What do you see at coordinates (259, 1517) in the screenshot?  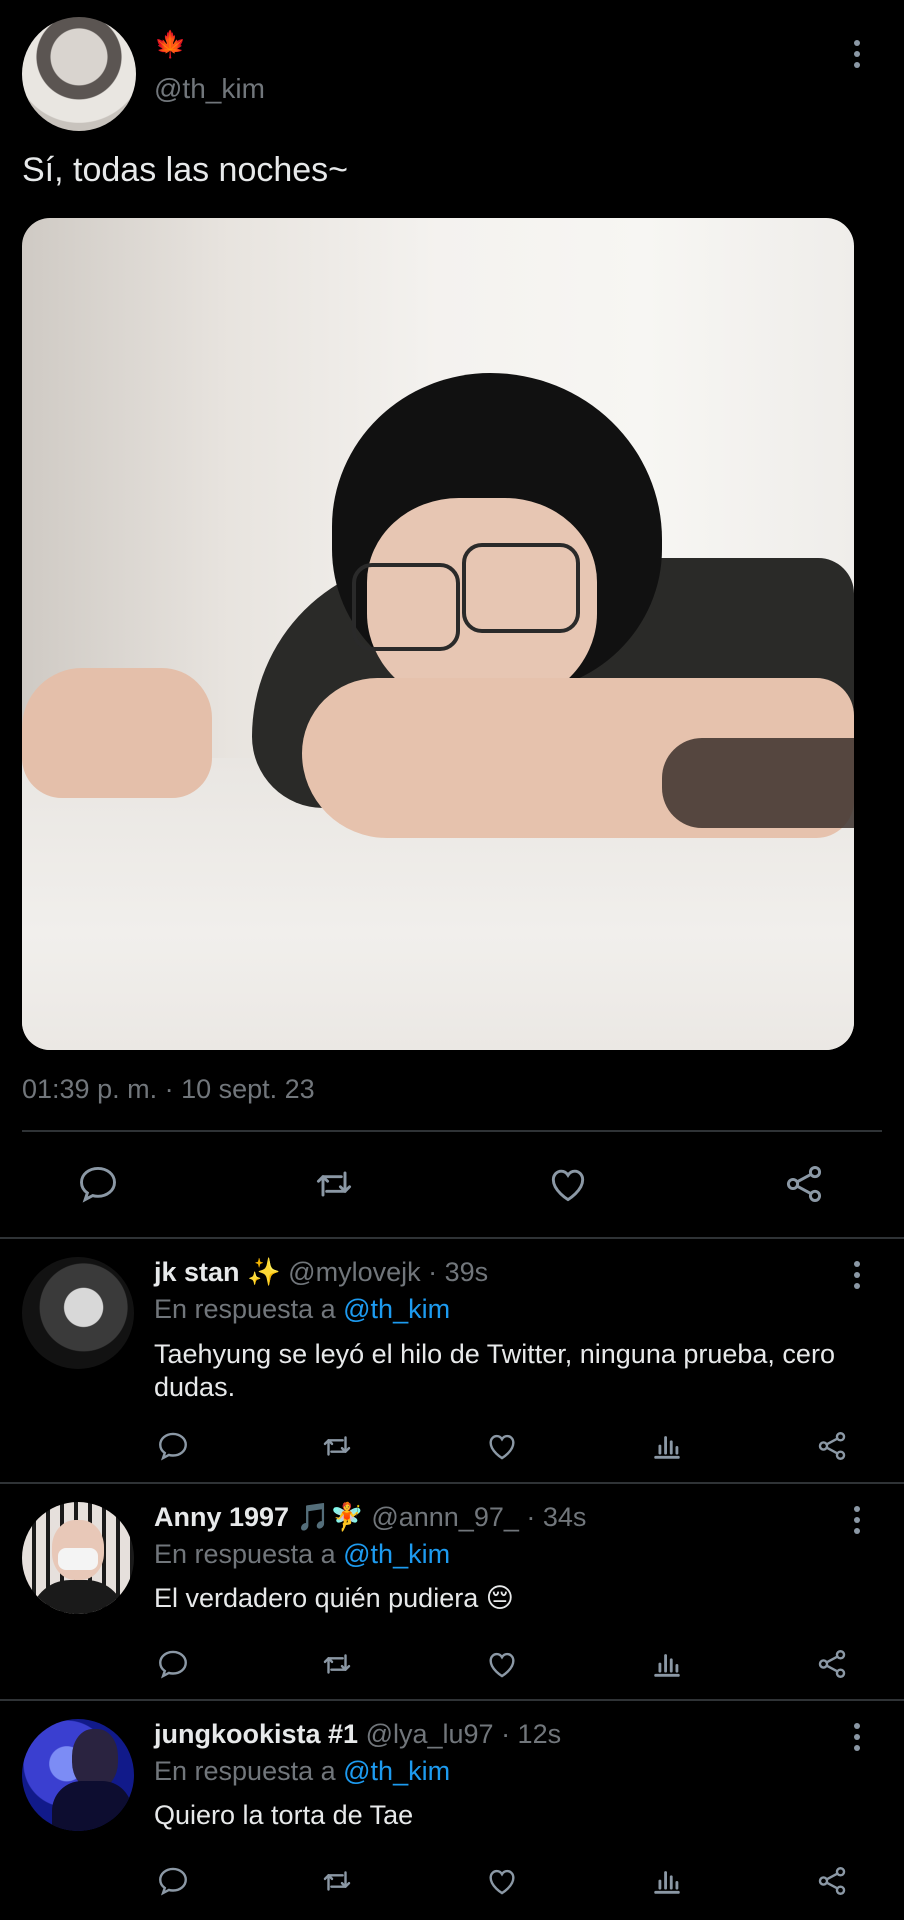 I see `reply-author-name: Anny 1997 🎵🧚` at bounding box center [259, 1517].